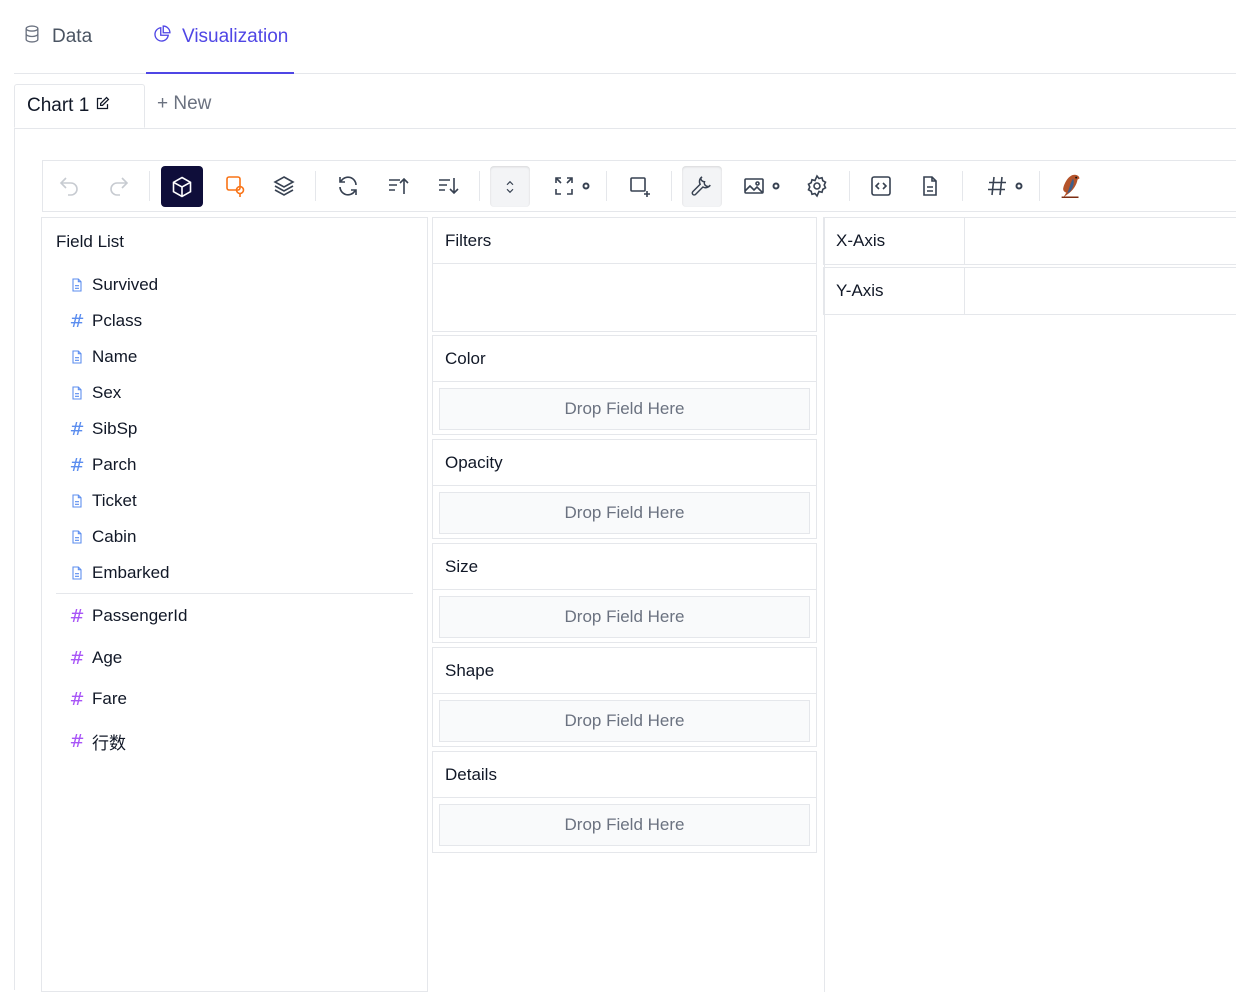  Describe the element at coordinates (119, 186) in the screenshot. I see `redo-icon` at that location.